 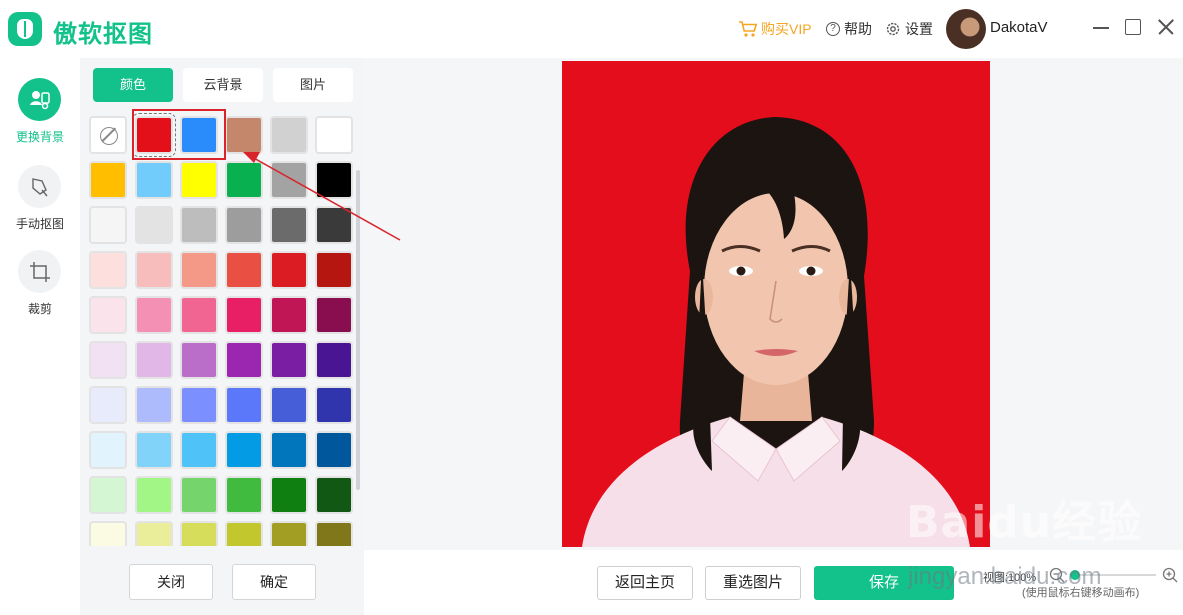 I want to click on settings-button: 设置, so click(x=909, y=29).